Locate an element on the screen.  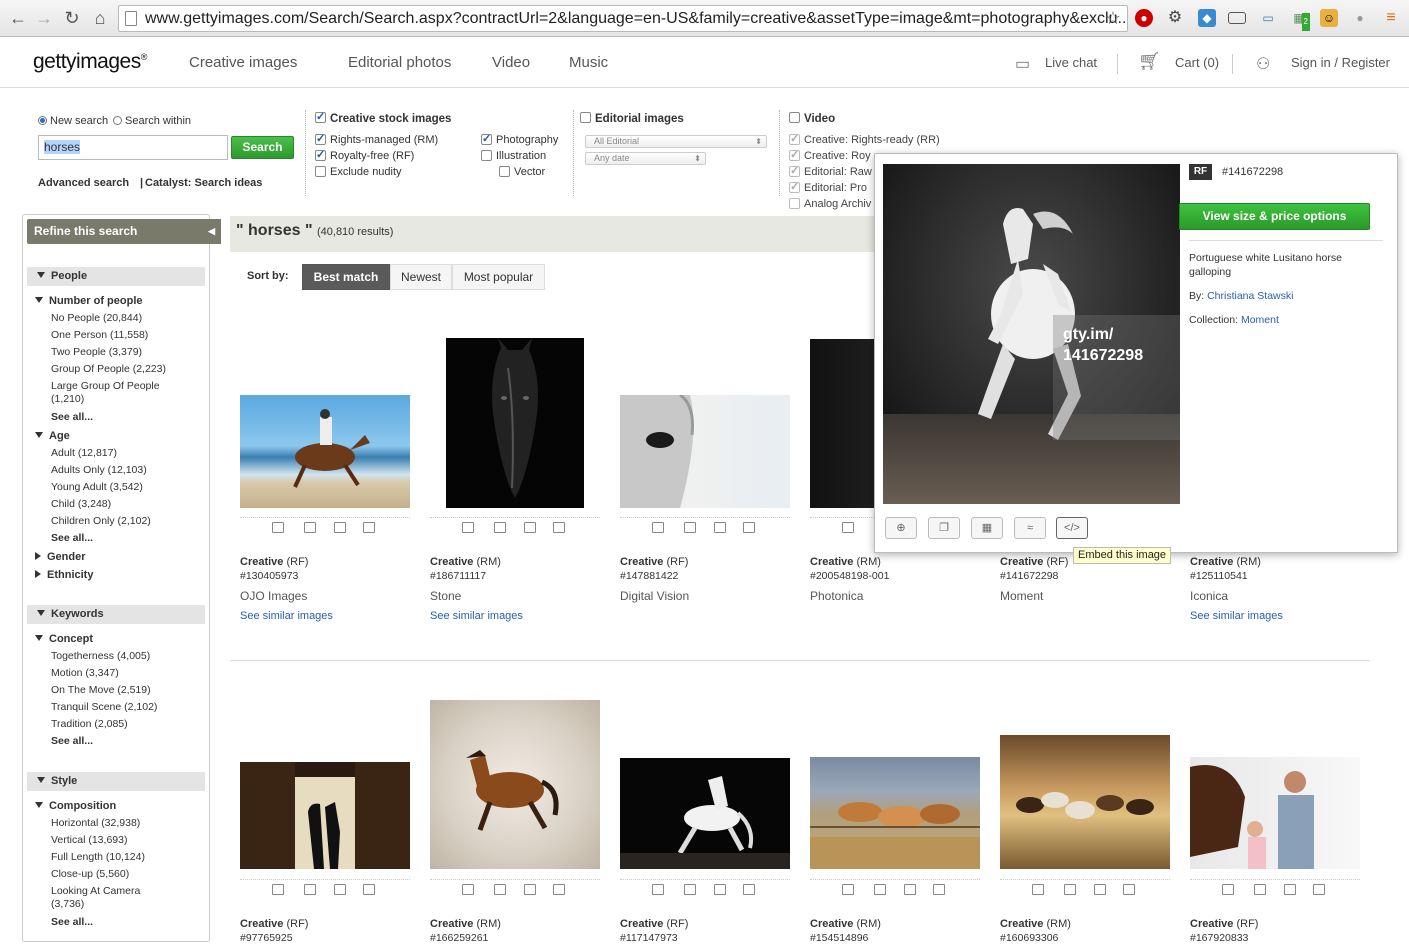
new-search-radio: New search is located at coordinates (73, 121).